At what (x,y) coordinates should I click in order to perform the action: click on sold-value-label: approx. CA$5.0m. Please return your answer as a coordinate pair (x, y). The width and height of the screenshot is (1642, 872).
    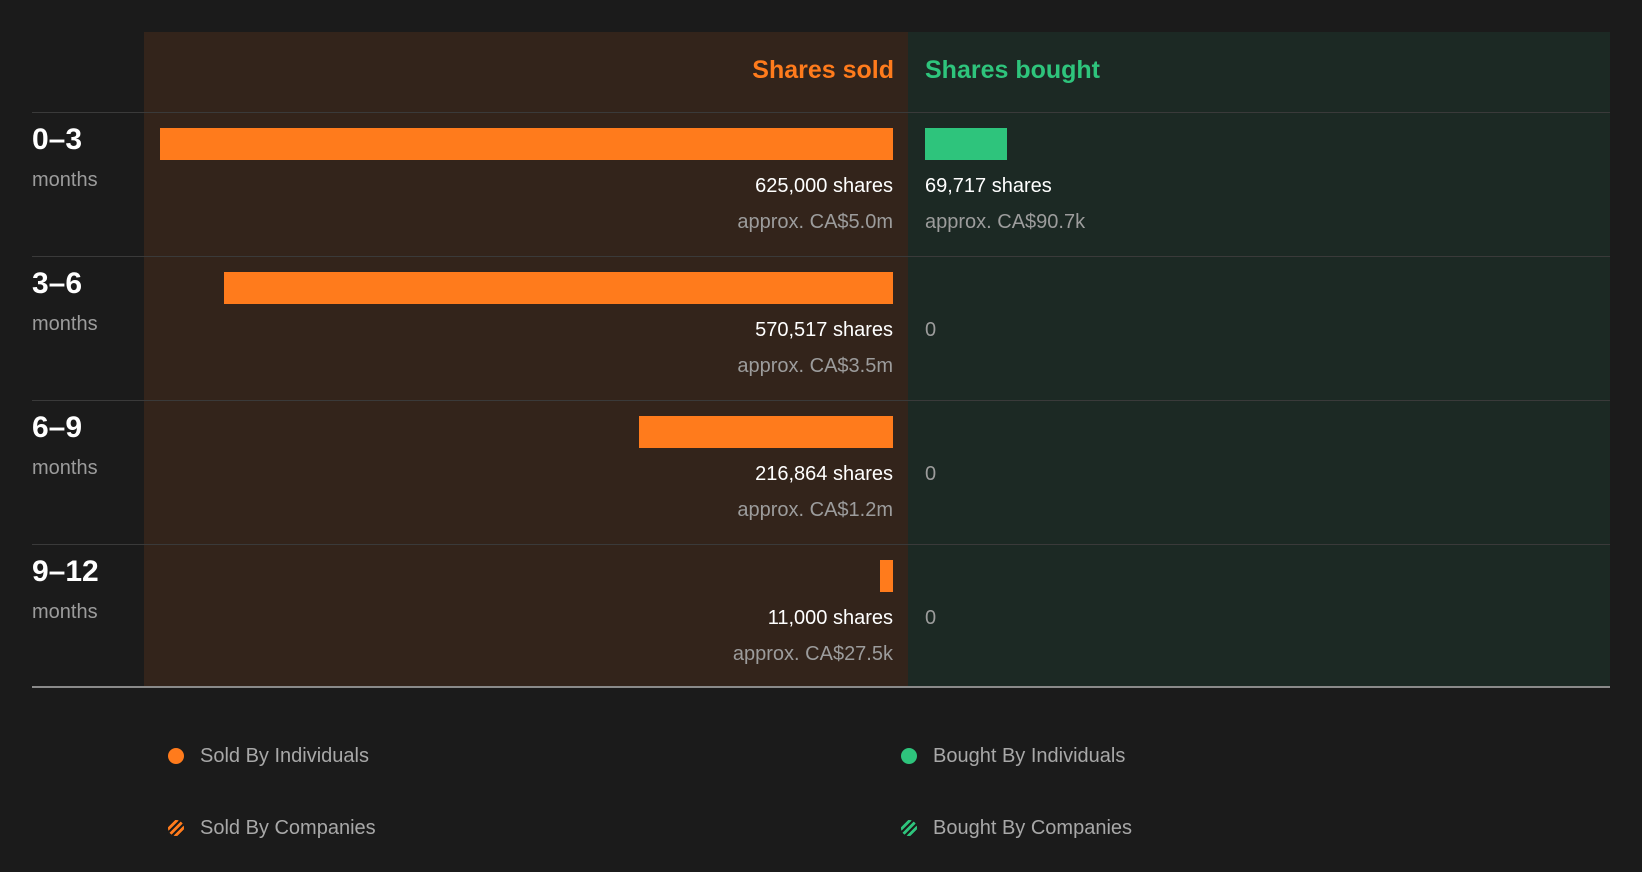
    Looking at the image, I should click on (815, 222).